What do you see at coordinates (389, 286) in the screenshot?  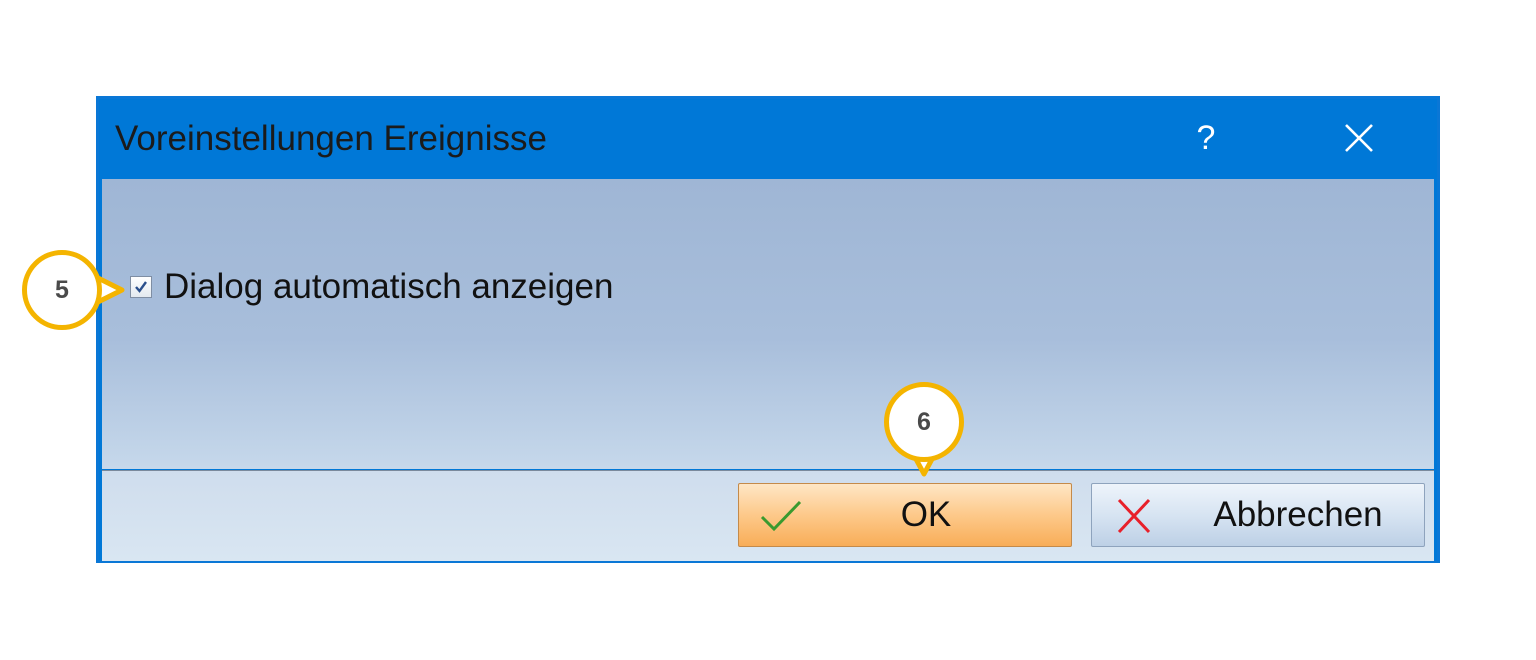 I see `auto-show-label: Dialog automatisch anzeigen` at bounding box center [389, 286].